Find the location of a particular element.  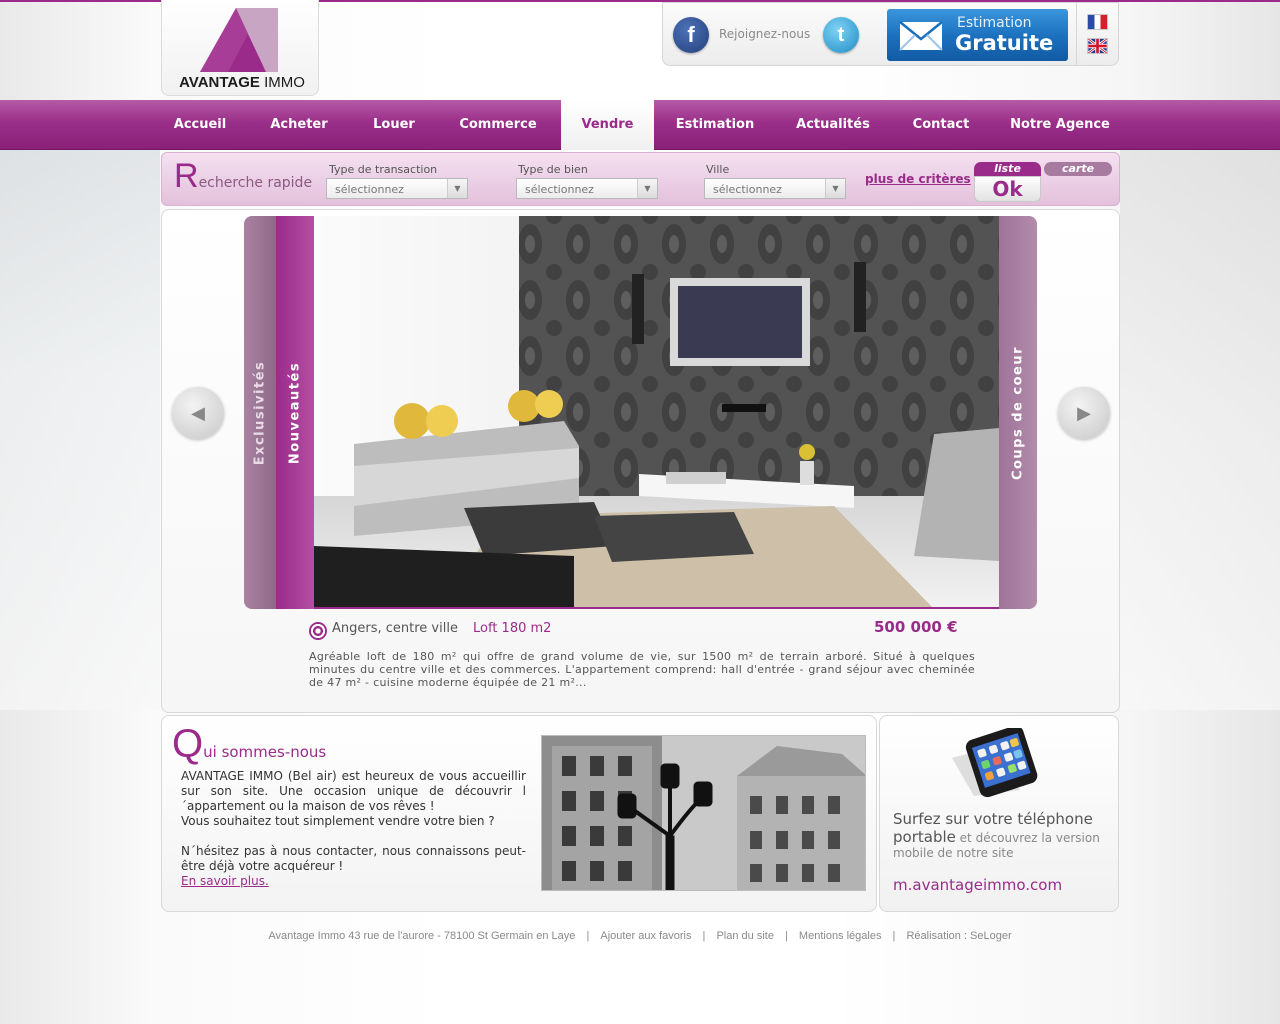

transaction-type-select: sélectionnez ▼ is located at coordinates (397, 188).